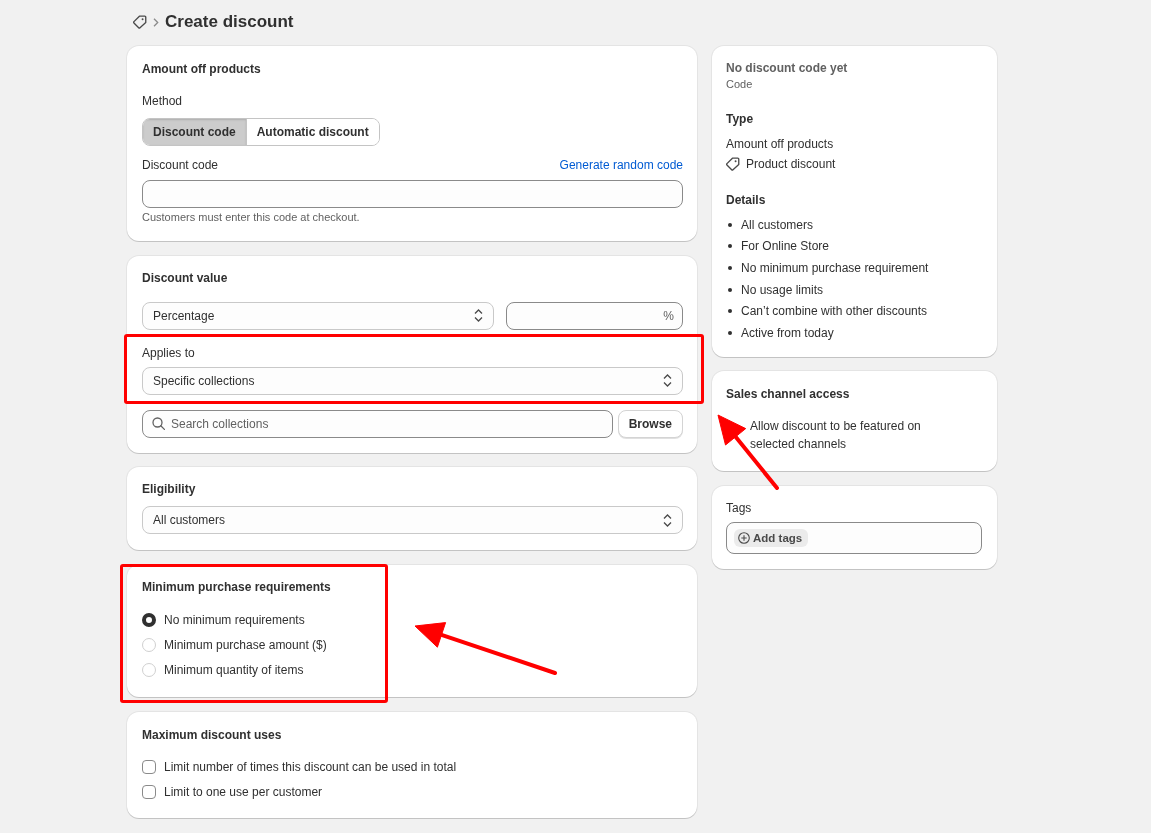 The image size is (1151, 833). I want to click on value-type-select: Percentage, so click(318, 315).